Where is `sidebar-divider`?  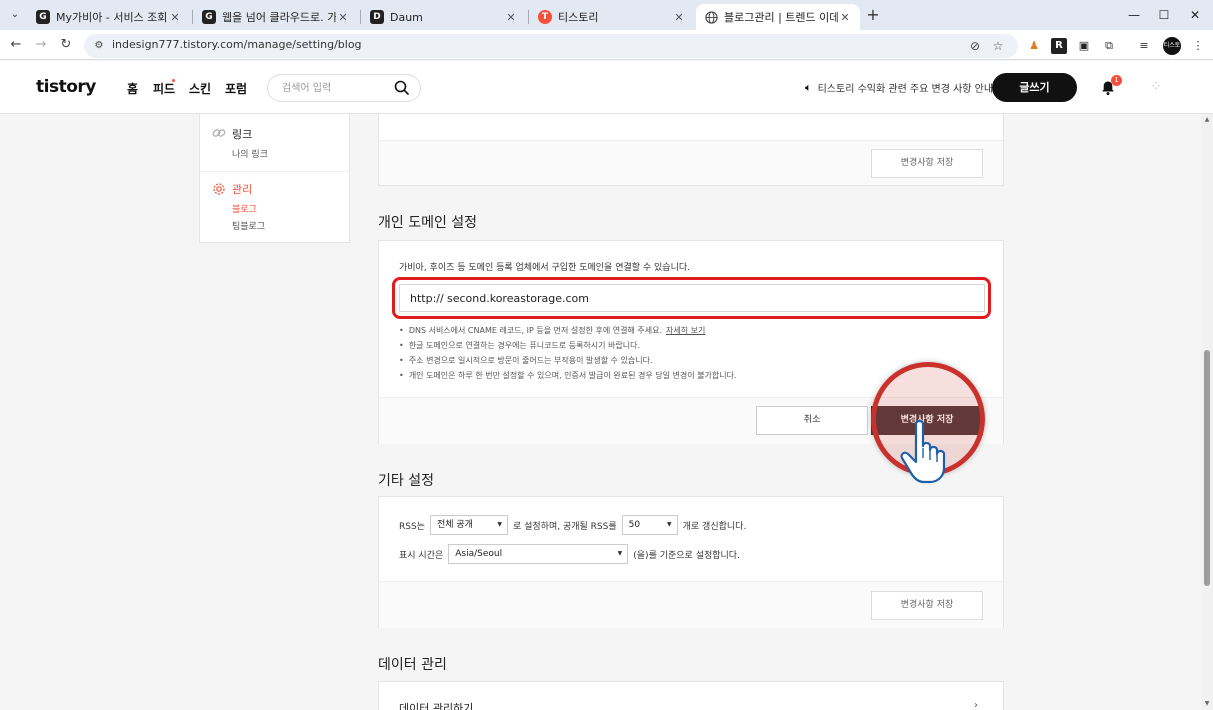 sidebar-divider is located at coordinates (274, 171).